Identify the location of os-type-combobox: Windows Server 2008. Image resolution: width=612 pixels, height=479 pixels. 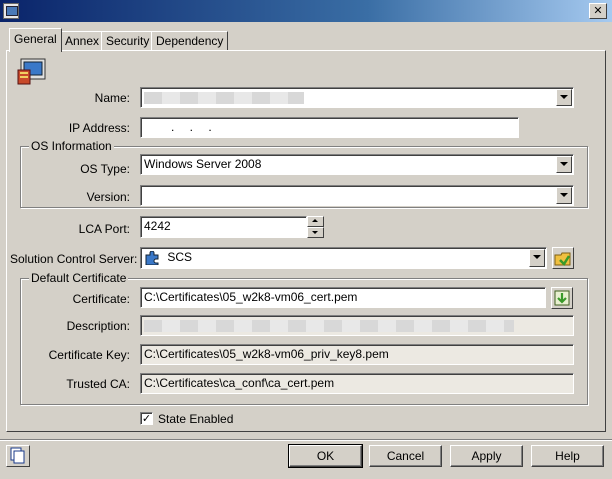
(357, 164).